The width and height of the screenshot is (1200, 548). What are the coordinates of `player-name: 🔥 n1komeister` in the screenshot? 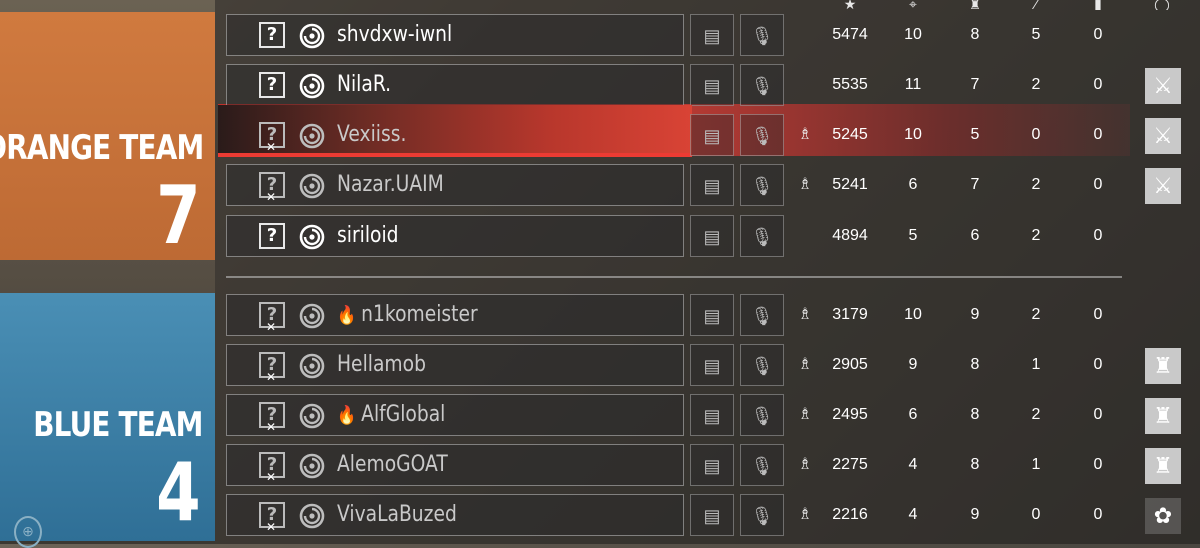 It's located at (407, 314).